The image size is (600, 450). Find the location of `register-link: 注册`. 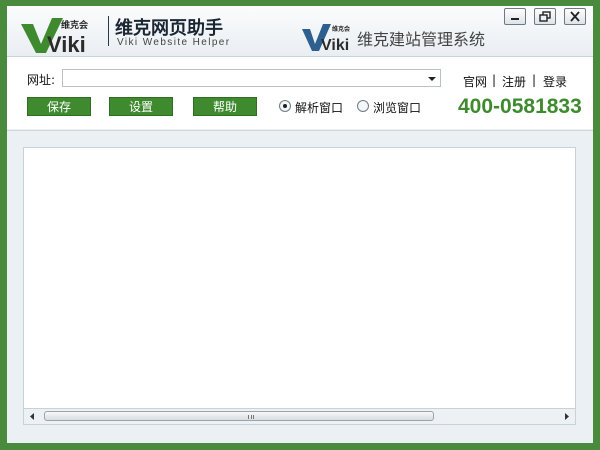

register-link: 注册 is located at coordinates (514, 81).